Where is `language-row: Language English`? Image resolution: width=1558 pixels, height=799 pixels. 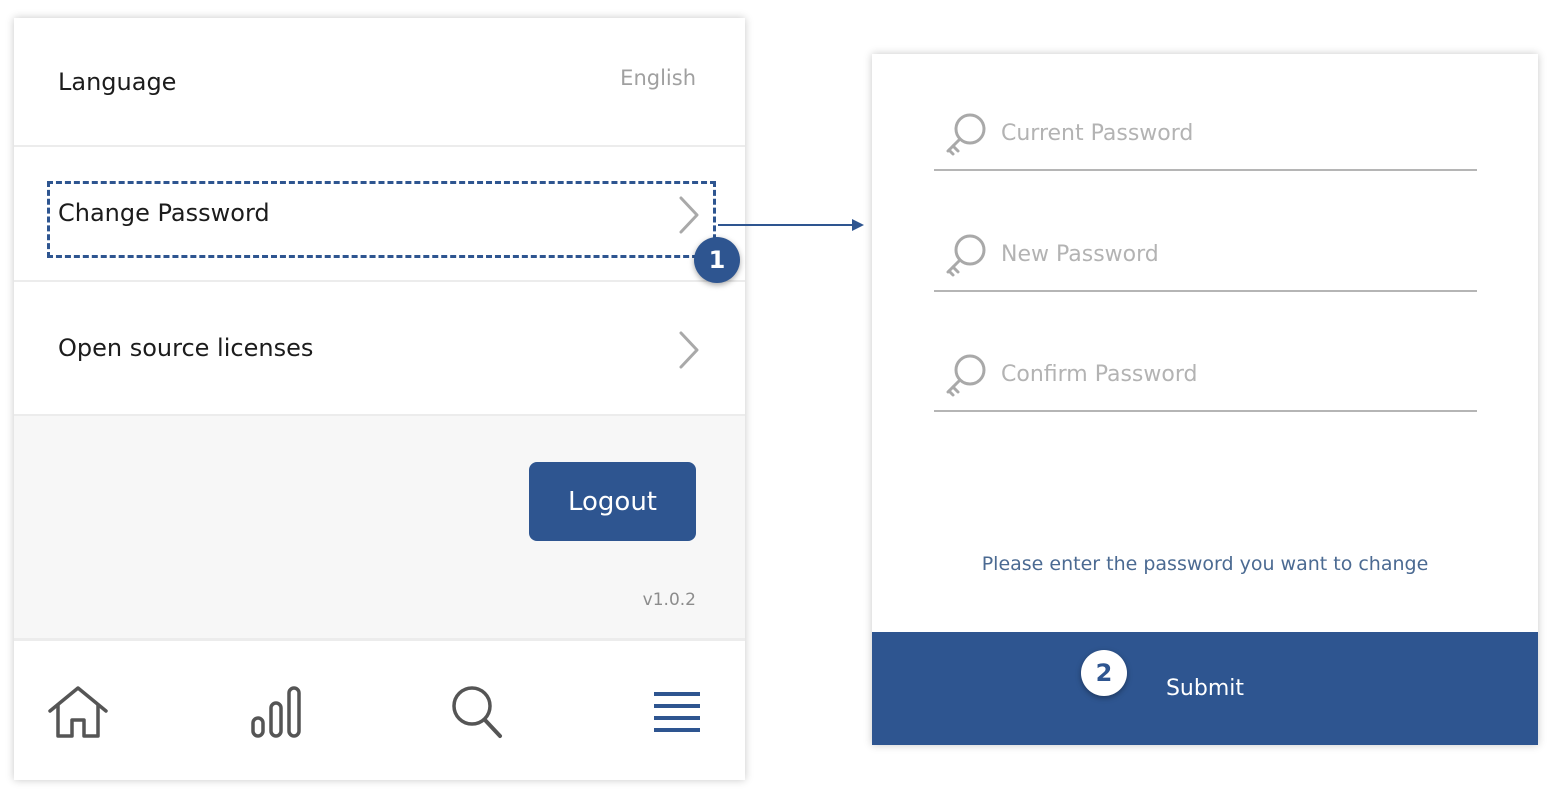 language-row: Language English is located at coordinates (379, 82).